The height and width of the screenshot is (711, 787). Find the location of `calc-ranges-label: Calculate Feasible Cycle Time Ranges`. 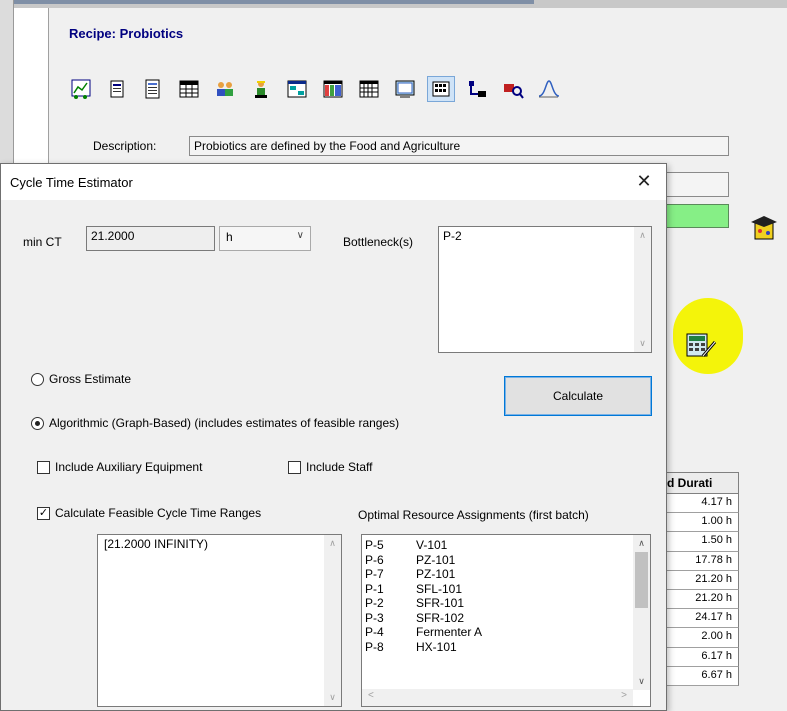

calc-ranges-label: Calculate Feasible Cycle Time Ranges is located at coordinates (158, 513).